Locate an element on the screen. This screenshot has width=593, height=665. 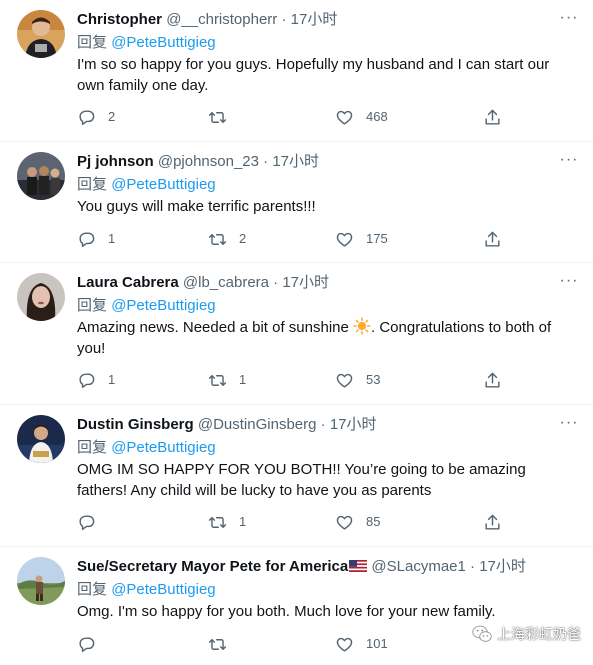
watermark: 上海彩虹奶爸 is located at coordinates (526, 634).